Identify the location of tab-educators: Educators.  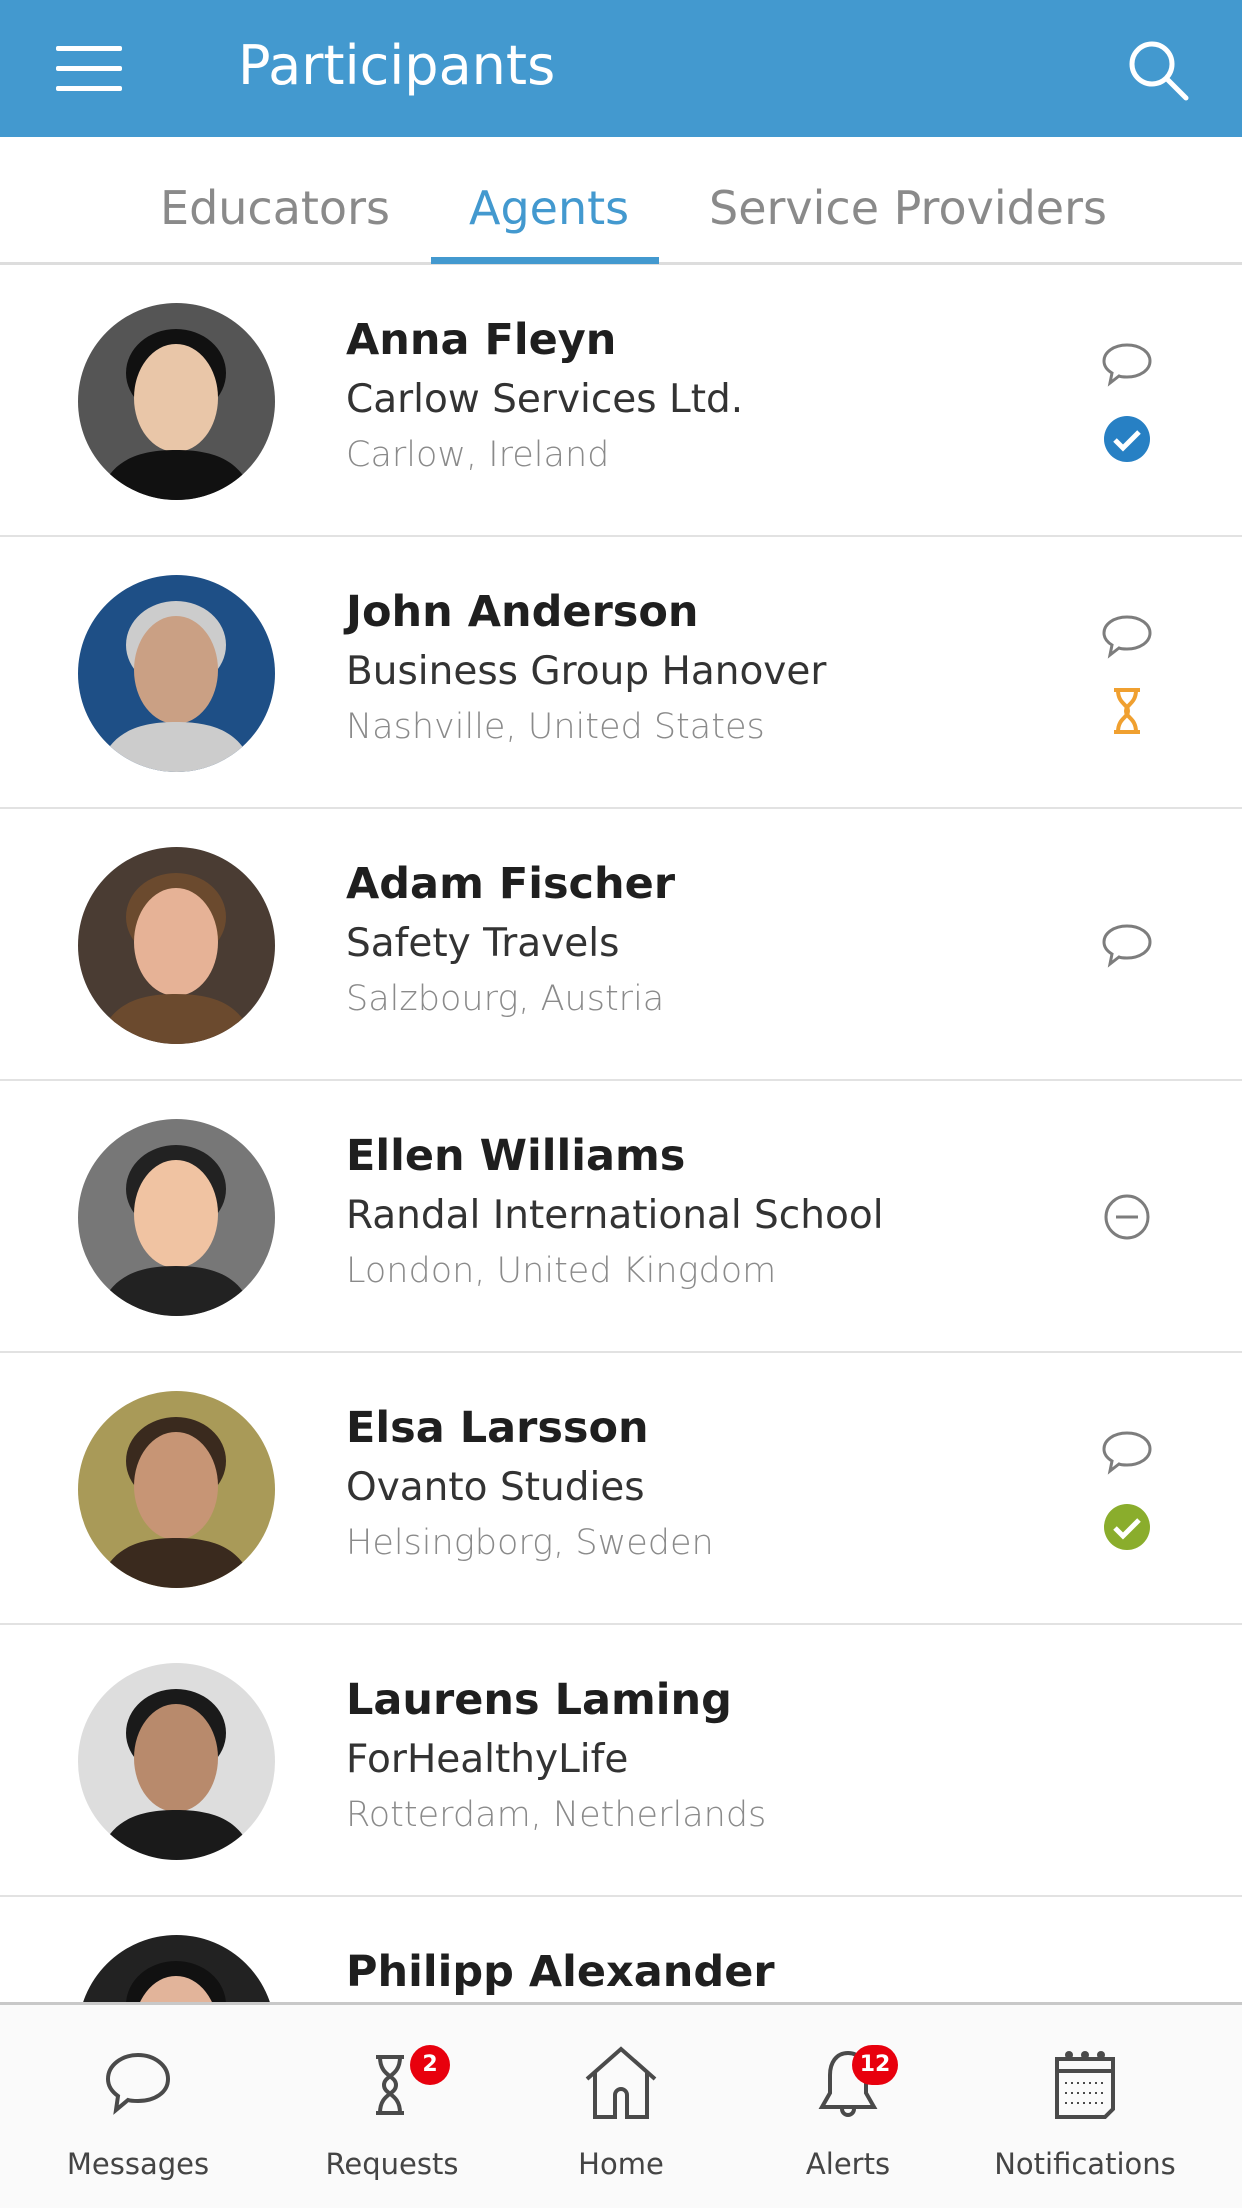
(275, 208).